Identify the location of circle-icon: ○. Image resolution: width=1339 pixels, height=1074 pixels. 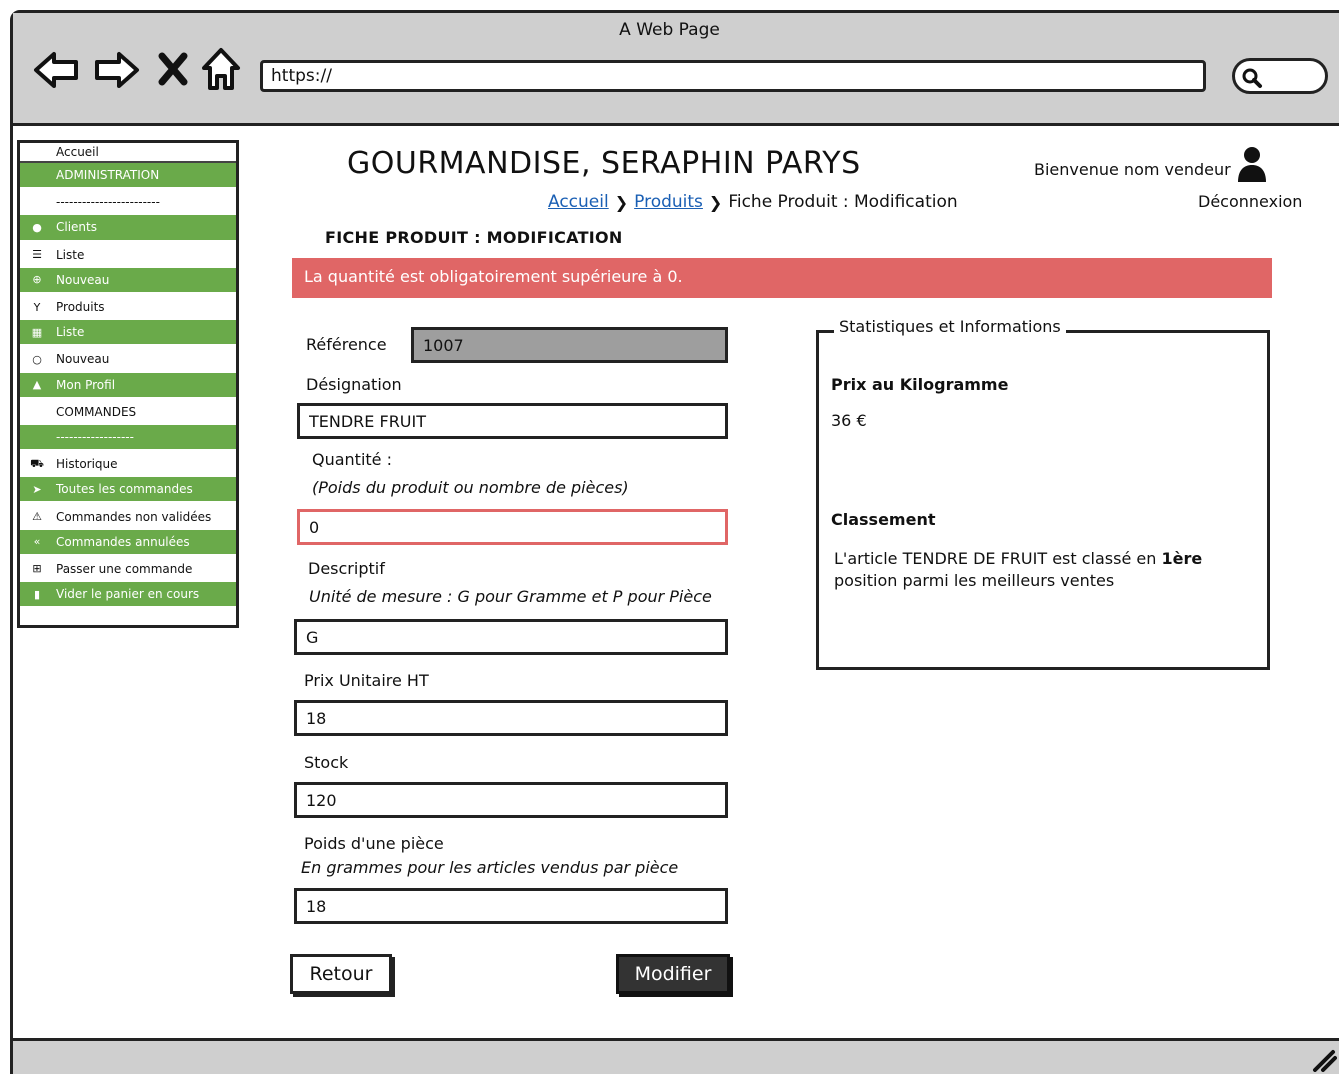
(37, 359).